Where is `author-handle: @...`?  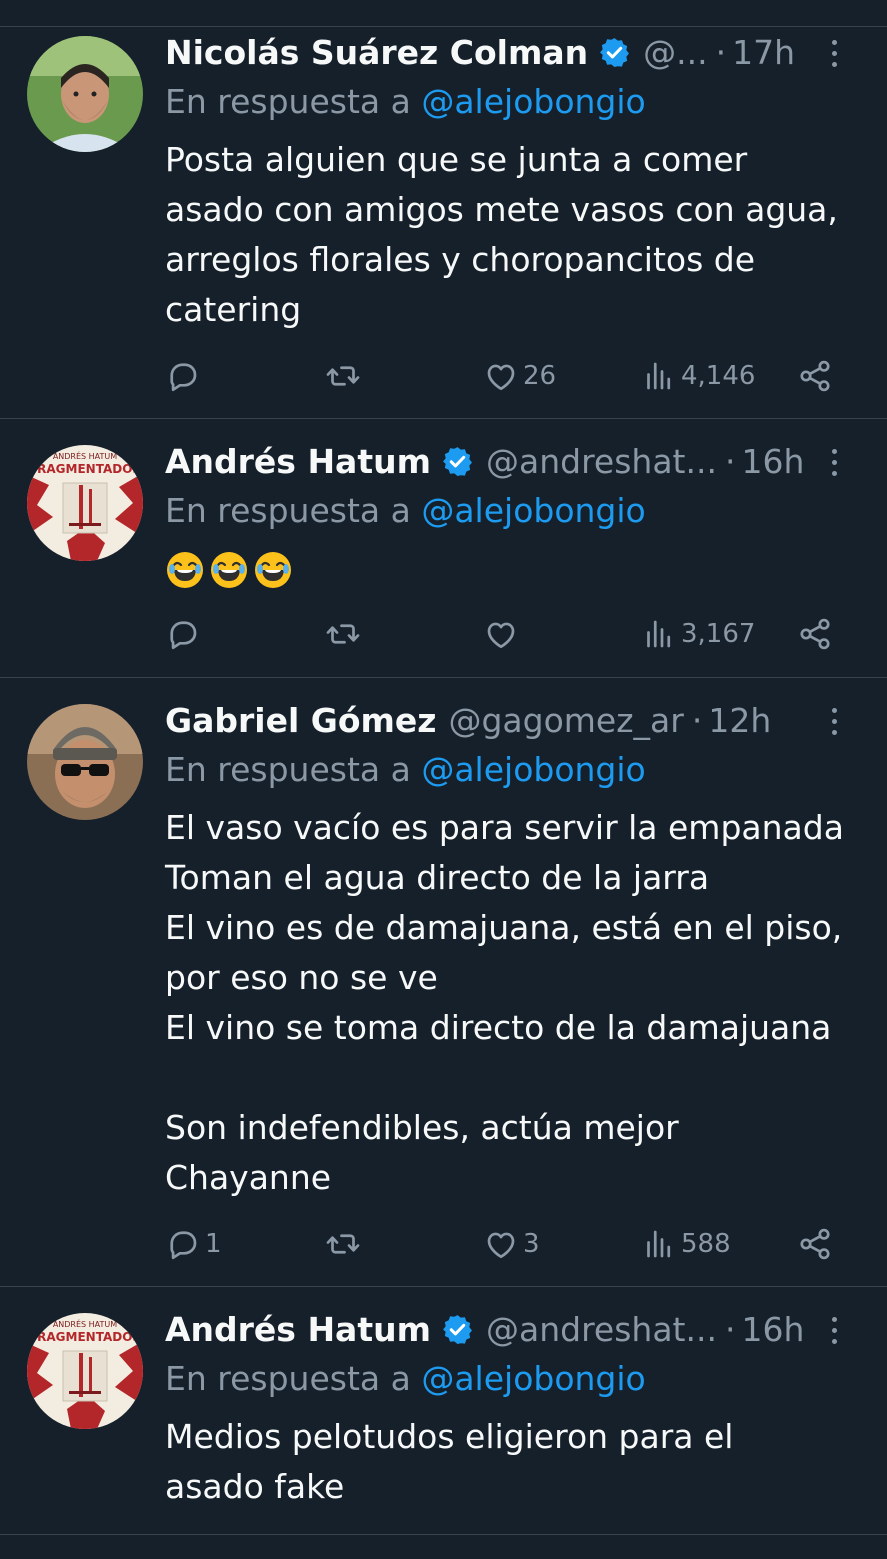
author-handle: @... is located at coordinates (675, 52).